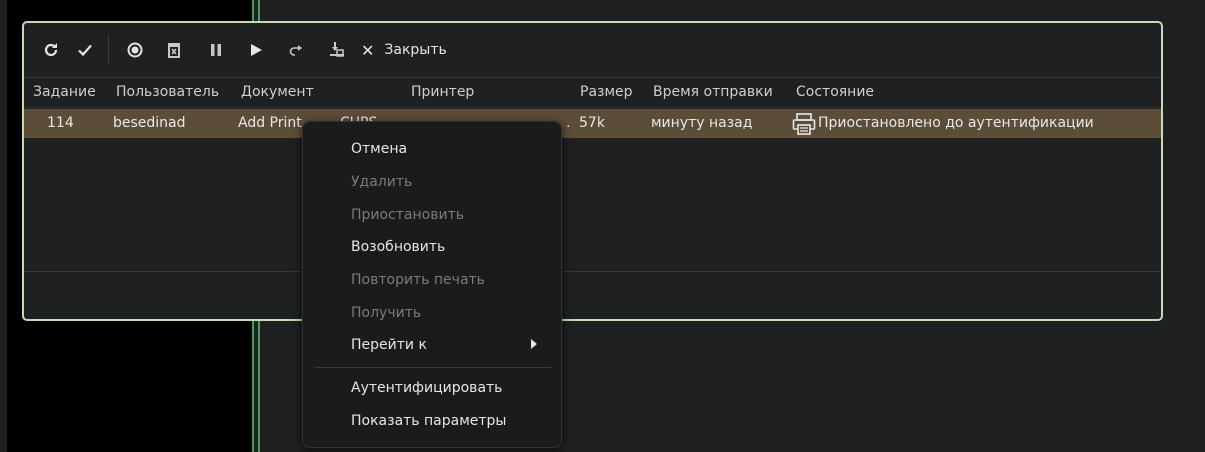 This screenshot has height=452, width=1205. What do you see at coordinates (428, 421) in the screenshot?
I see `menu-item-show-attributes: Показать параметры` at bounding box center [428, 421].